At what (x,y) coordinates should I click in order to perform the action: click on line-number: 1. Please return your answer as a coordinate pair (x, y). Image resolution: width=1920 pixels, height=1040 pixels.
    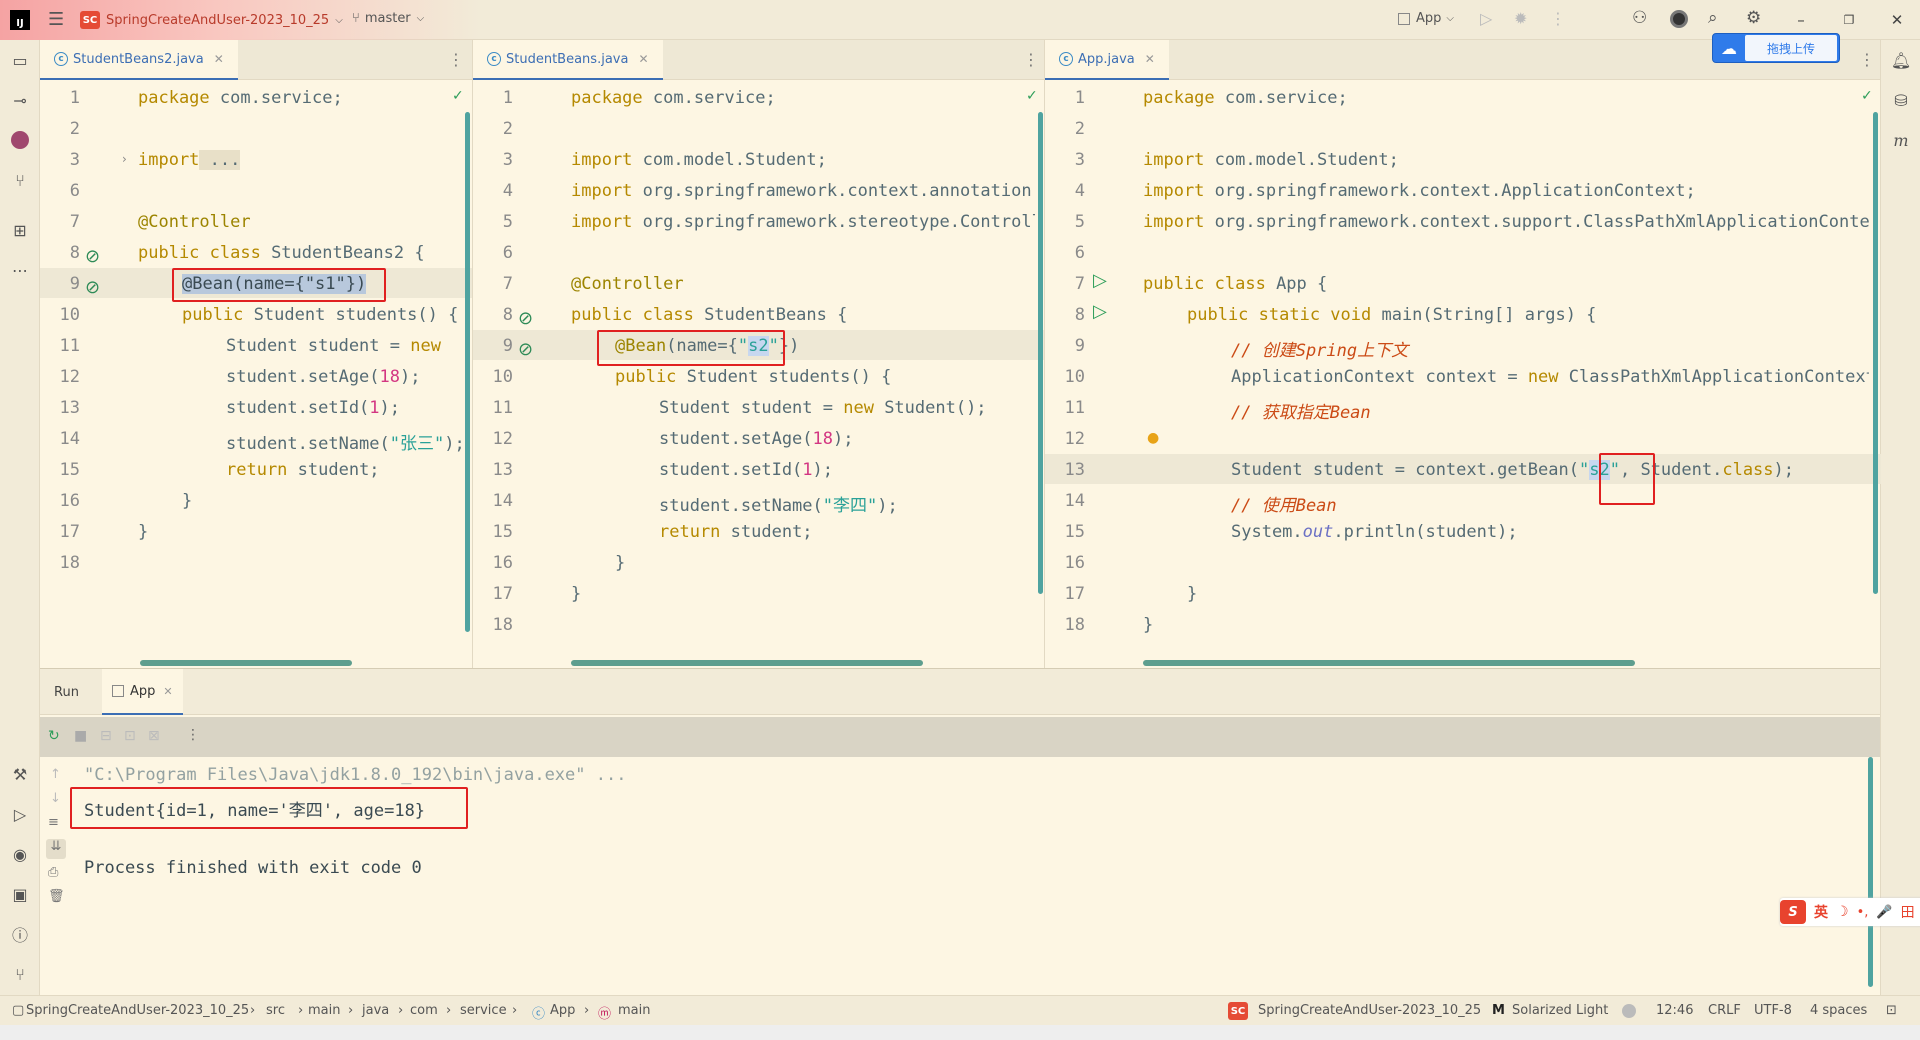
    Looking at the image, I should click on (1079, 98).